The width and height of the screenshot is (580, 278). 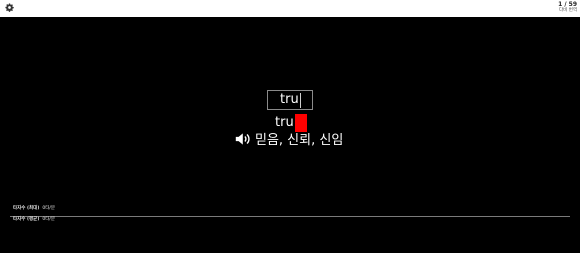 I want to click on divider, so click(x=290, y=216).